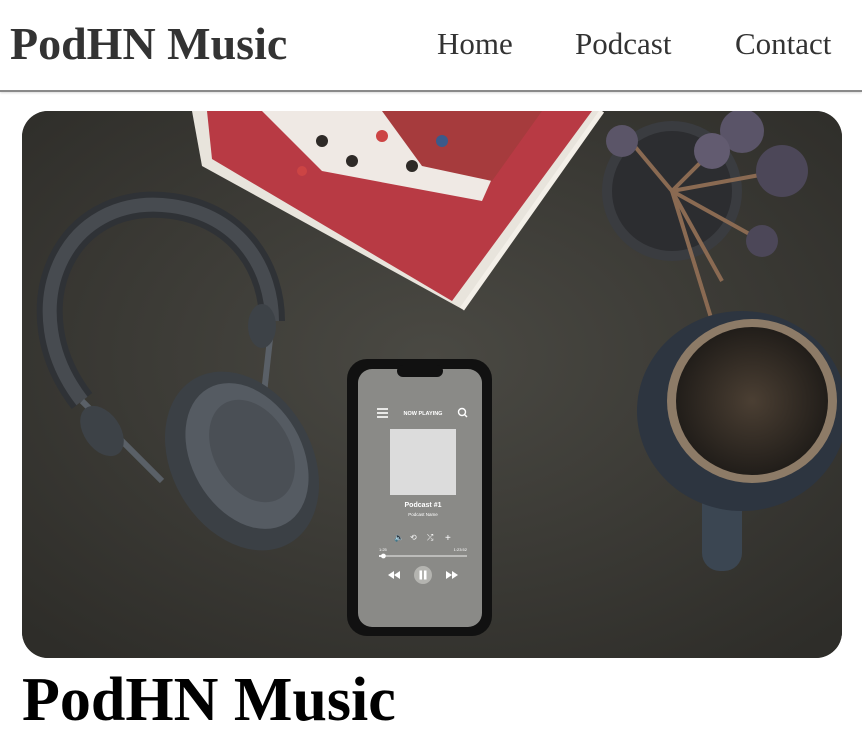  What do you see at coordinates (423, 575) in the screenshot?
I see `phone-pause-button` at bounding box center [423, 575].